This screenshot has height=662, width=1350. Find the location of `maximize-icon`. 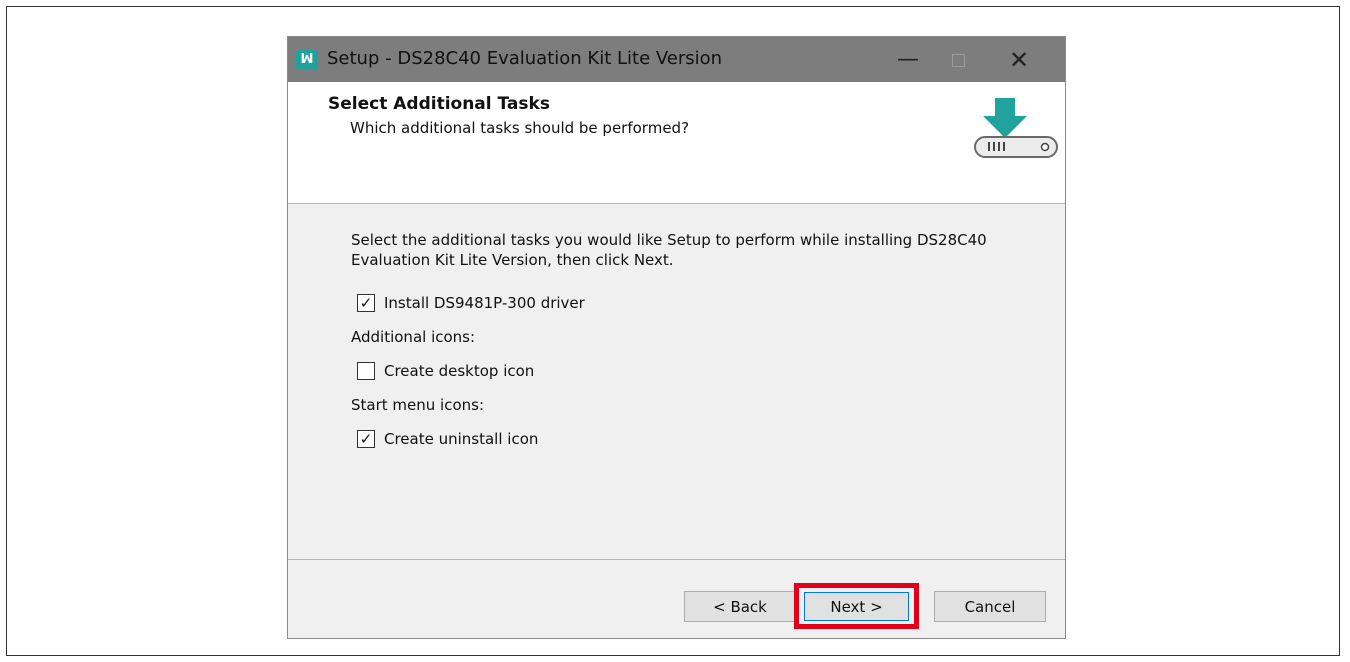

maximize-icon is located at coordinates (958, 60).